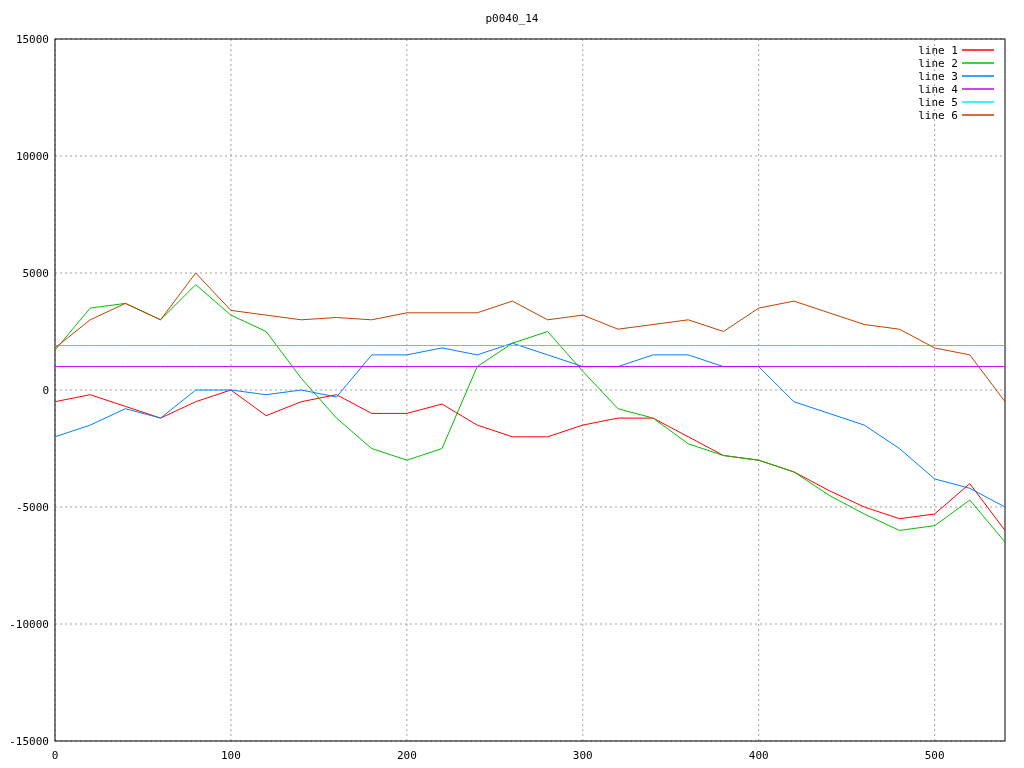  Describe the element at coordinates (938, 102) in the screenshot. I see `legend-label: line 5` at that location.